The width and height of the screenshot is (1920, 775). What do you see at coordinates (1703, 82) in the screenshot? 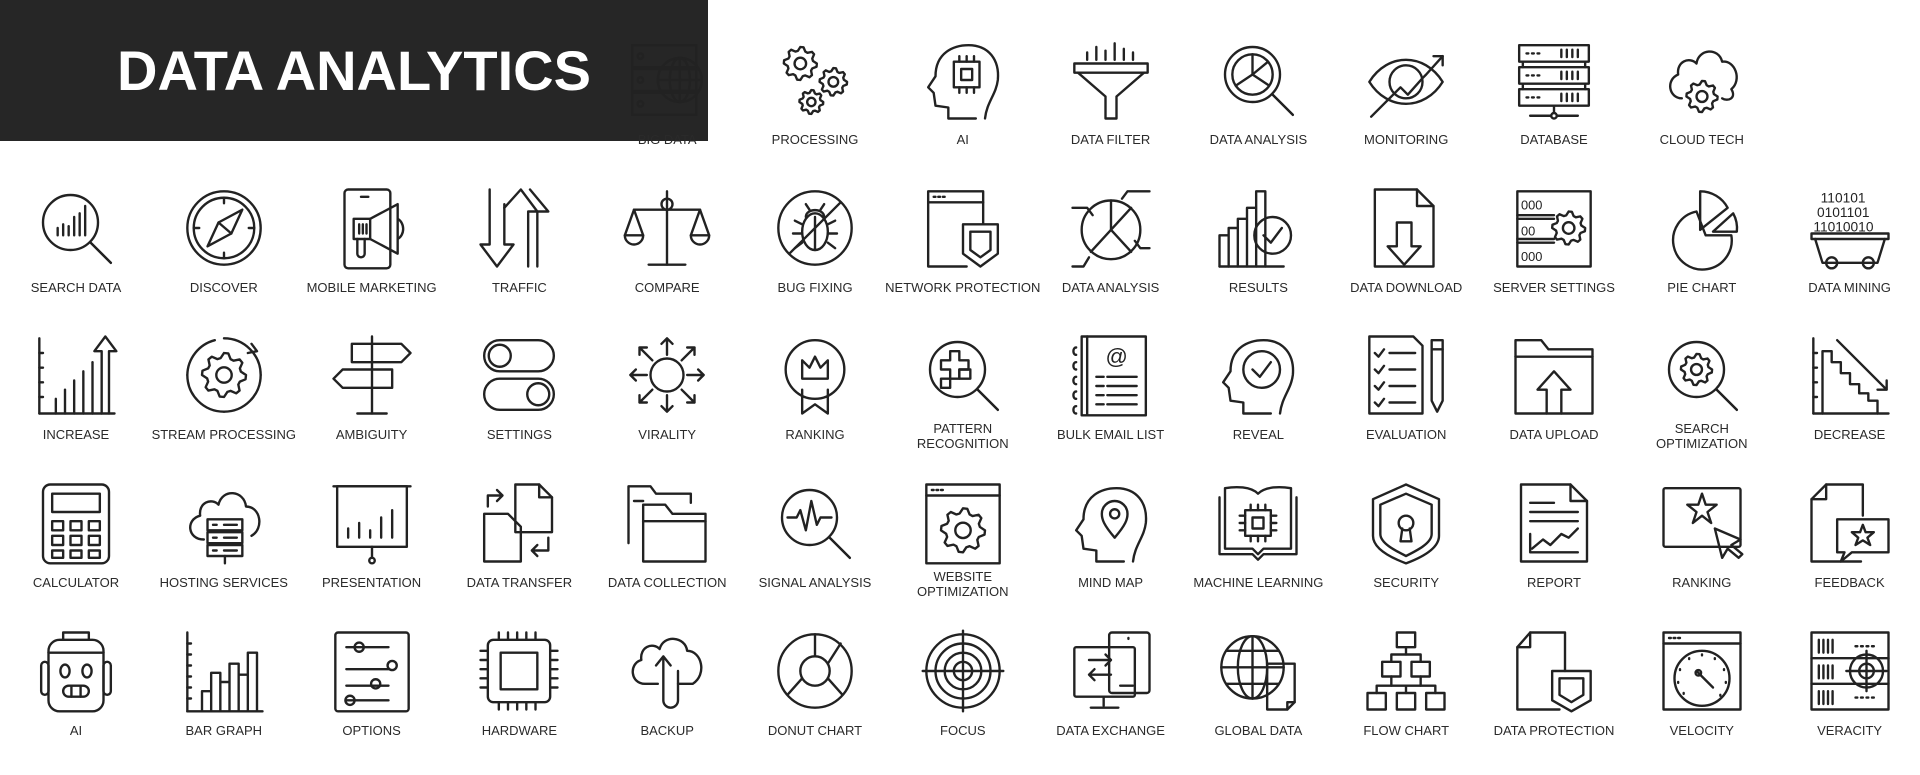
I see `cloud-gear-icon` at bounding box center [1703, 82].